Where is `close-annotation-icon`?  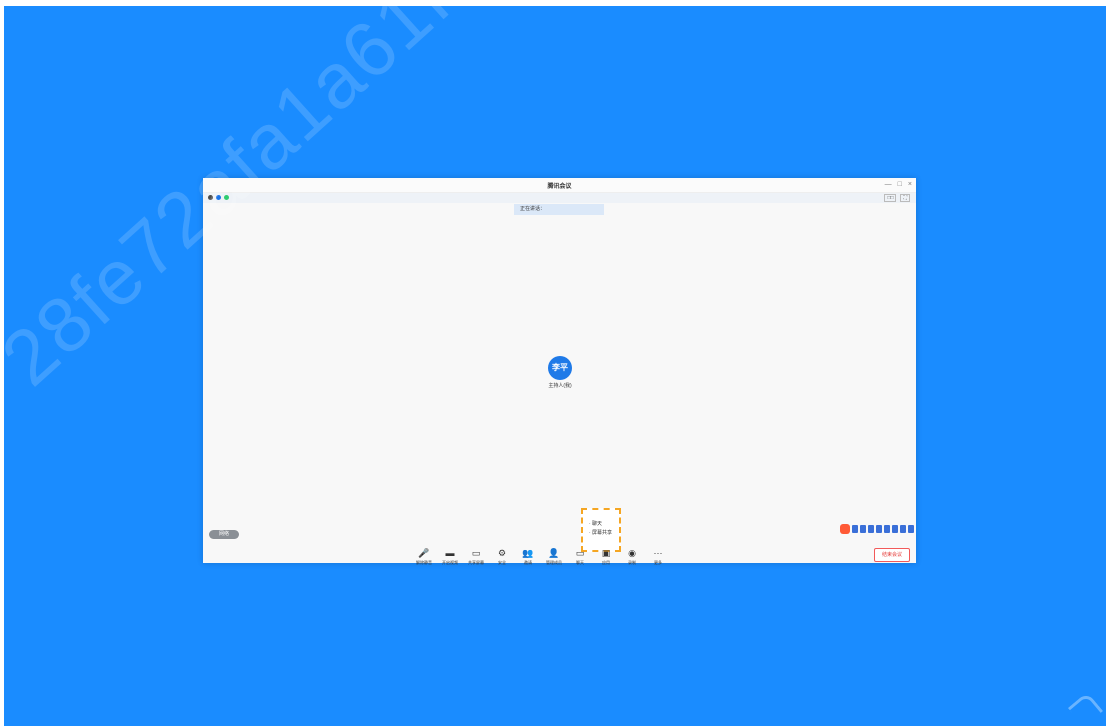
close-annotation-icon is located at coordinates (911, 529).